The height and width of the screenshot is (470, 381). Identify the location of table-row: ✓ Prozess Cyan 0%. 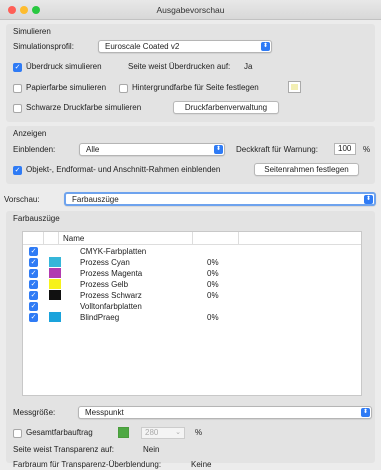
(192, 262).